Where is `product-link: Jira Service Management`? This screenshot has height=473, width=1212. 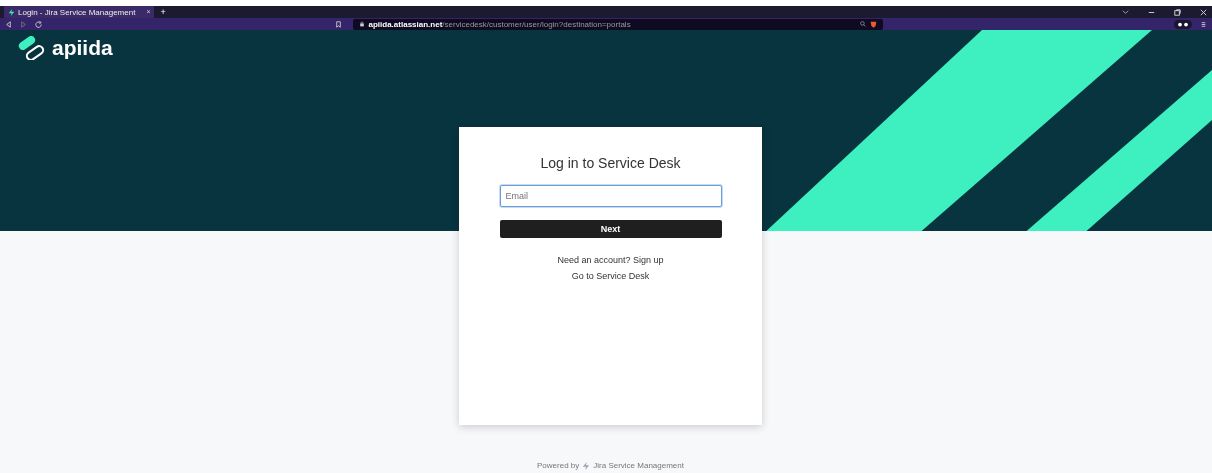
product-link: Jira Service Management is located at coordinates (638, 465).